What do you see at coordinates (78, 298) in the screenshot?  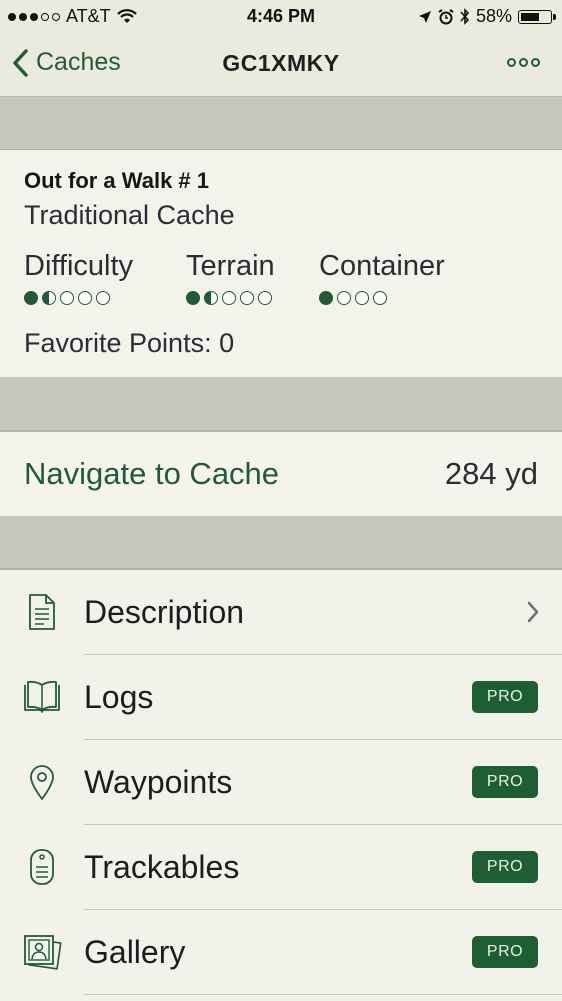 I see `difficulty-circles` at bounding box center [78, 298].